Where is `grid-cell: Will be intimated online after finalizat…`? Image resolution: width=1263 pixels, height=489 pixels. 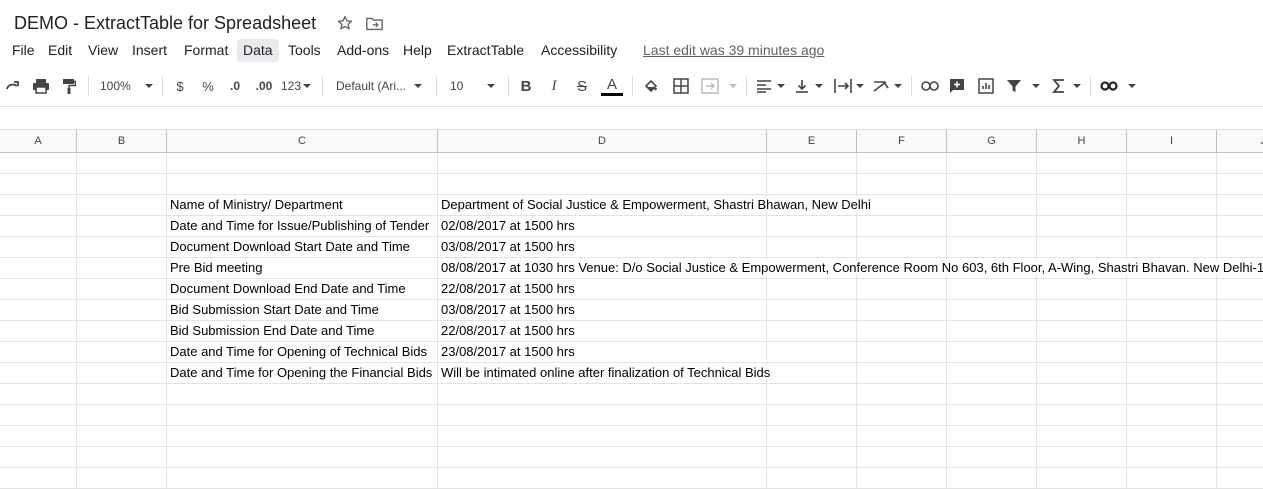 grid-cell: Will be intimated online after finalizat… is located at coordinates (604, 373).